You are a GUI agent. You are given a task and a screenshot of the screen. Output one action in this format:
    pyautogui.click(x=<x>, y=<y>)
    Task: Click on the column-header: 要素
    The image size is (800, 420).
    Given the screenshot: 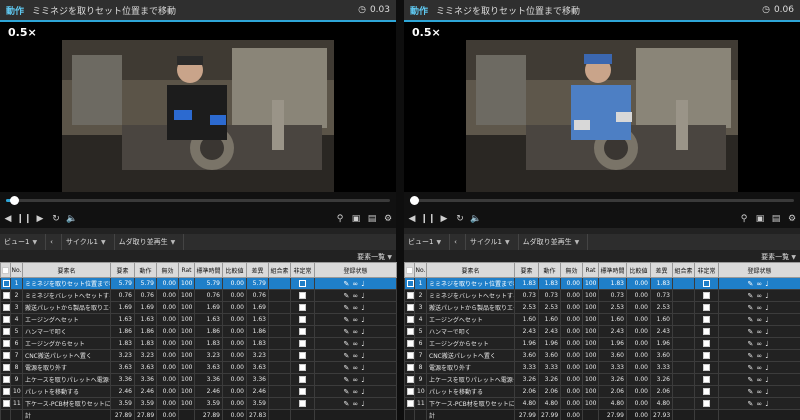 What is the action you would take?
    pyautogui.click(x=526, y=270)
    